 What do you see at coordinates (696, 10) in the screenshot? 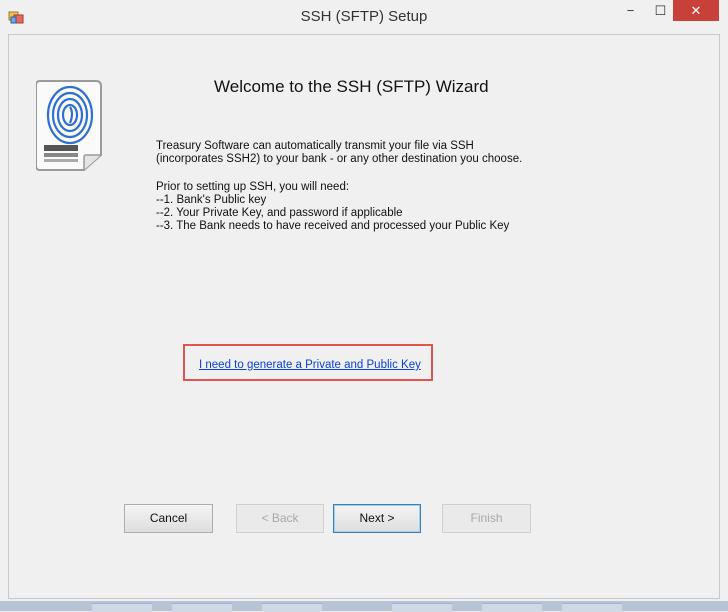
I see `close-button: ✕` at bounding box center [696, 10].